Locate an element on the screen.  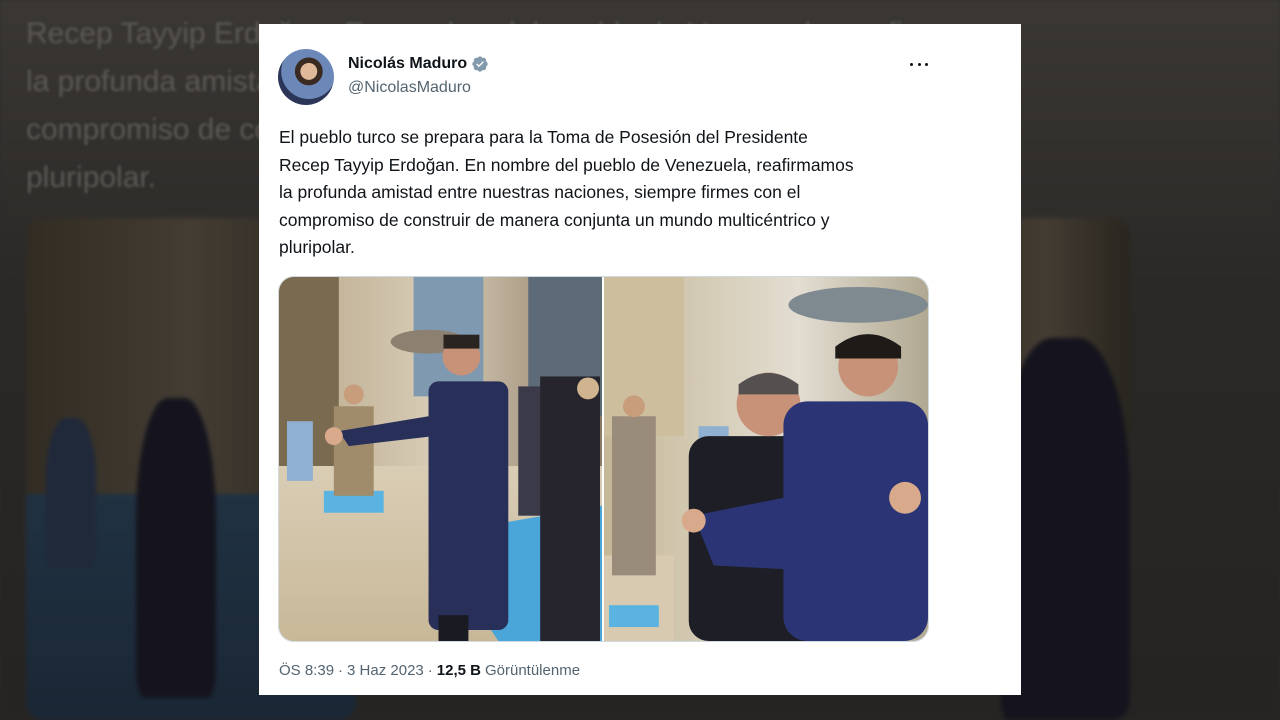
tweet-date: 3 Haz 2023 is located at coordinates (385, 670).